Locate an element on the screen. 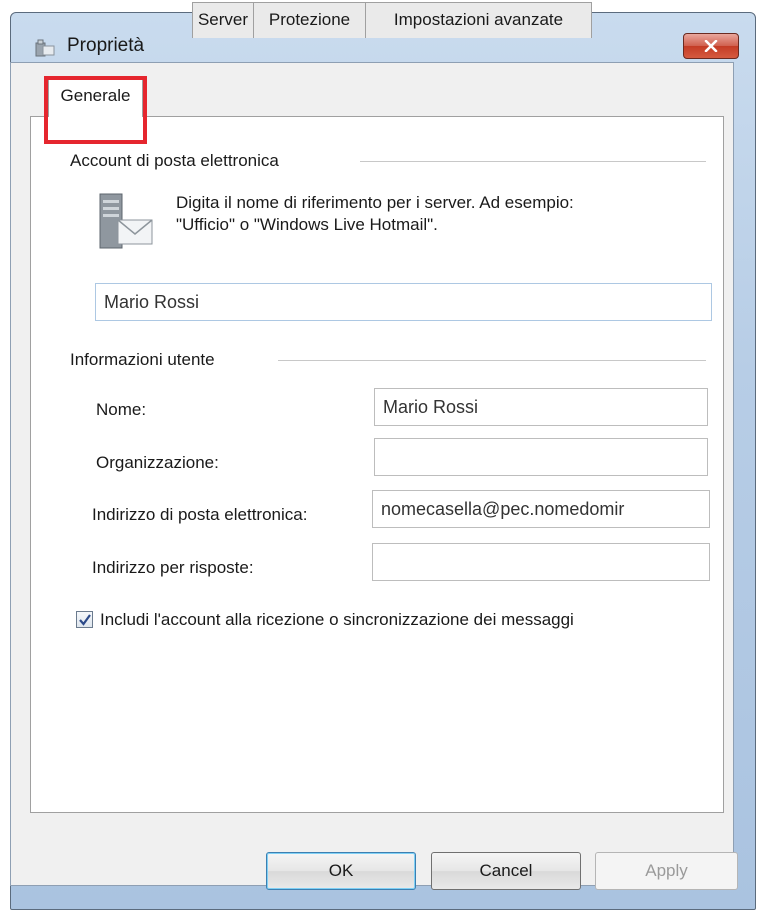 This screenshot has width=758, height=917. name-input: Mario Rossi is located at coordinates (541, 407).